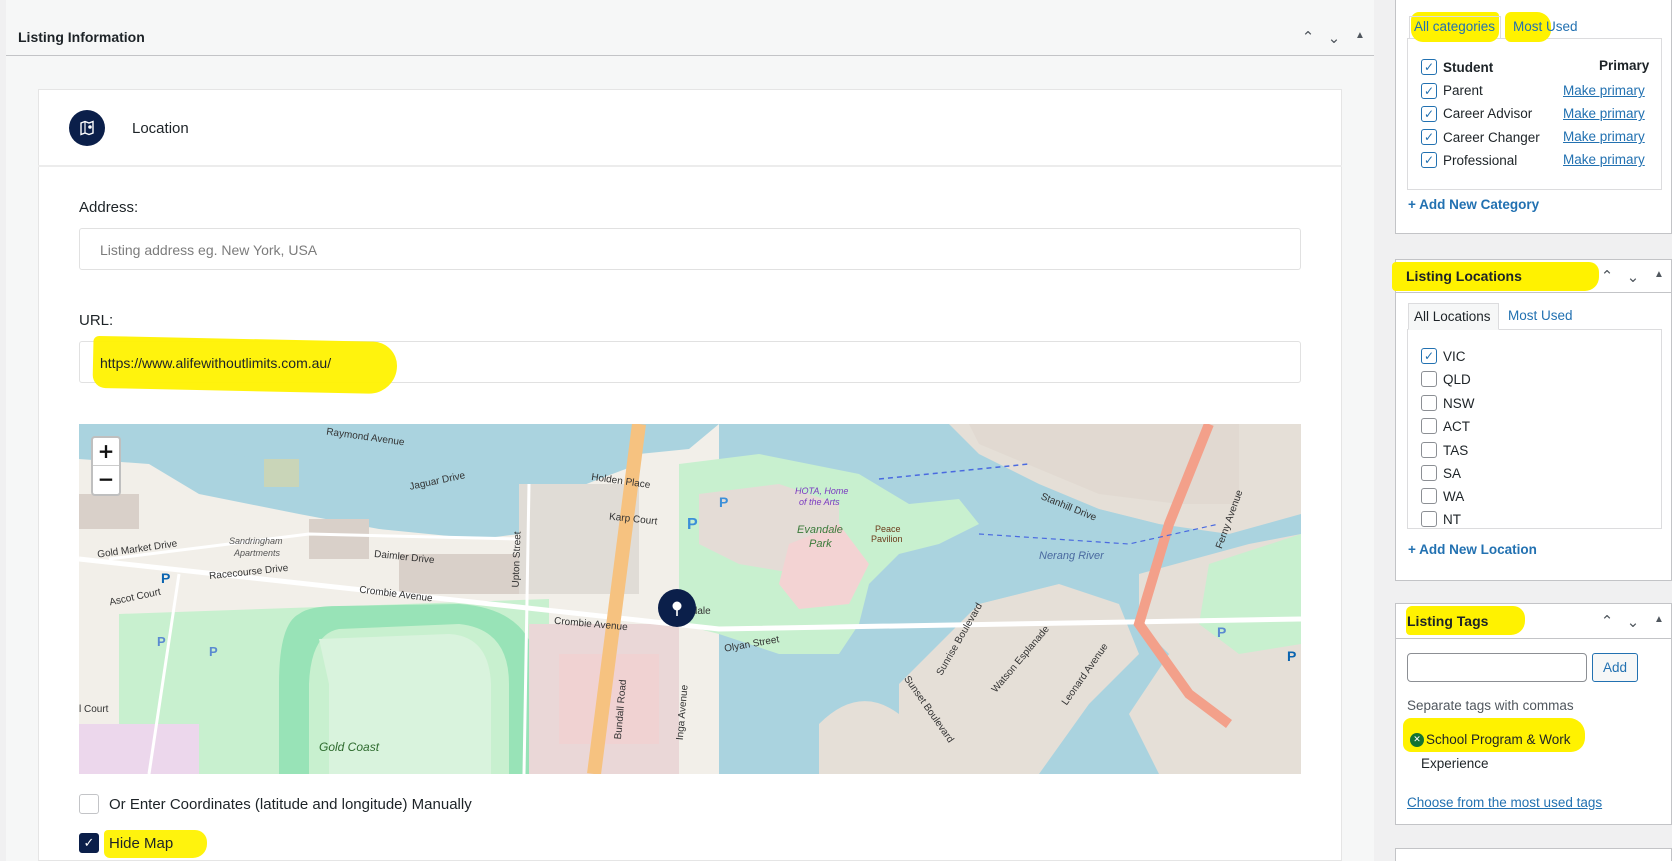 The height and width of the screenshot is (861, 1672). Describe the element at coordinates (1468, 67) in the screenshot. I see `category-label: Student` at that location.